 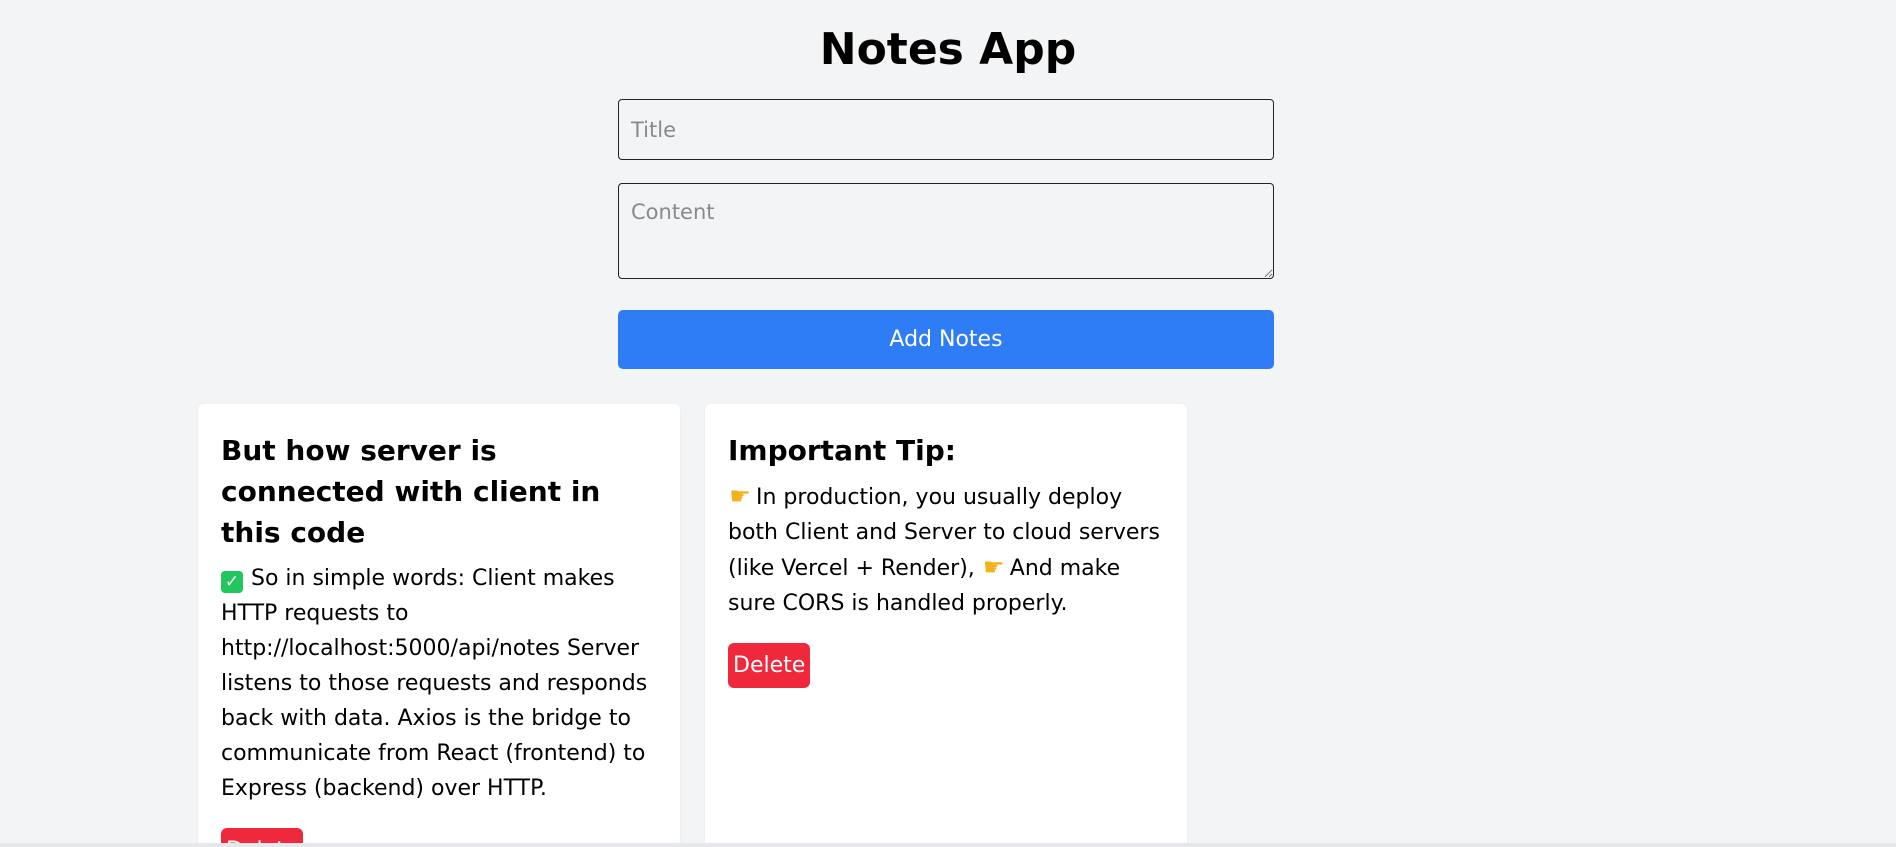 What do you see at coordinates (769, 665) in the screenshot?
I see `delete-note-button: Delete` at bounding box center [769, 665].